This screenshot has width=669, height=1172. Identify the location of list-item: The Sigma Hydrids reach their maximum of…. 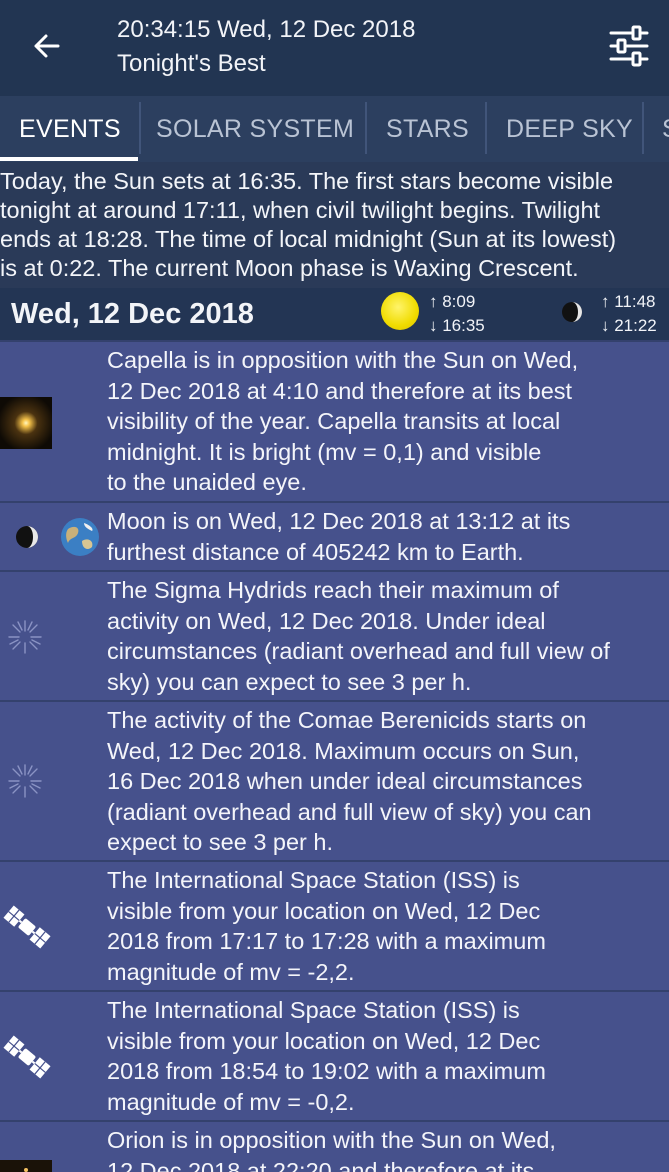
(334, 635).